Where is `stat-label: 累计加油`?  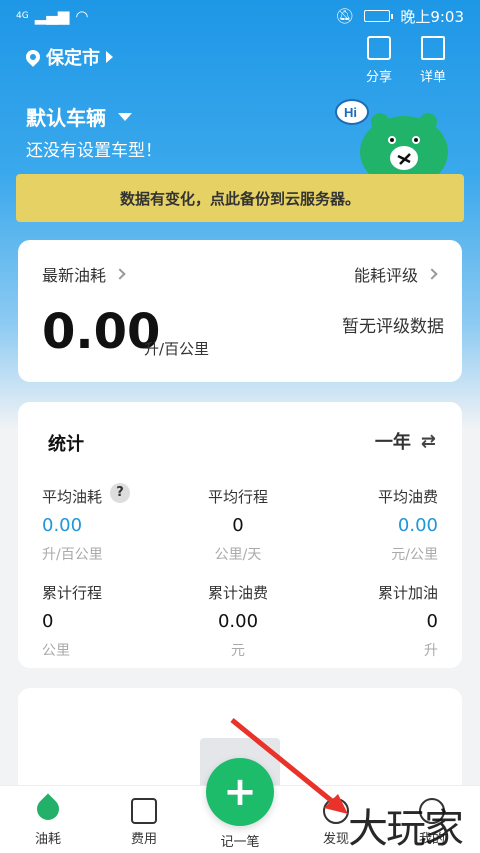
stat-label: 累计加油 is located at coordinates (407, 593).